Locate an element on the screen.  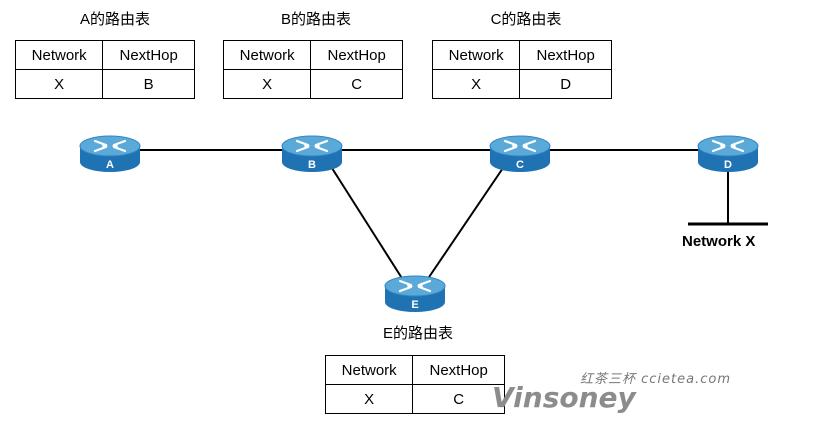
router-d: D is located at coordinates (728, 154).